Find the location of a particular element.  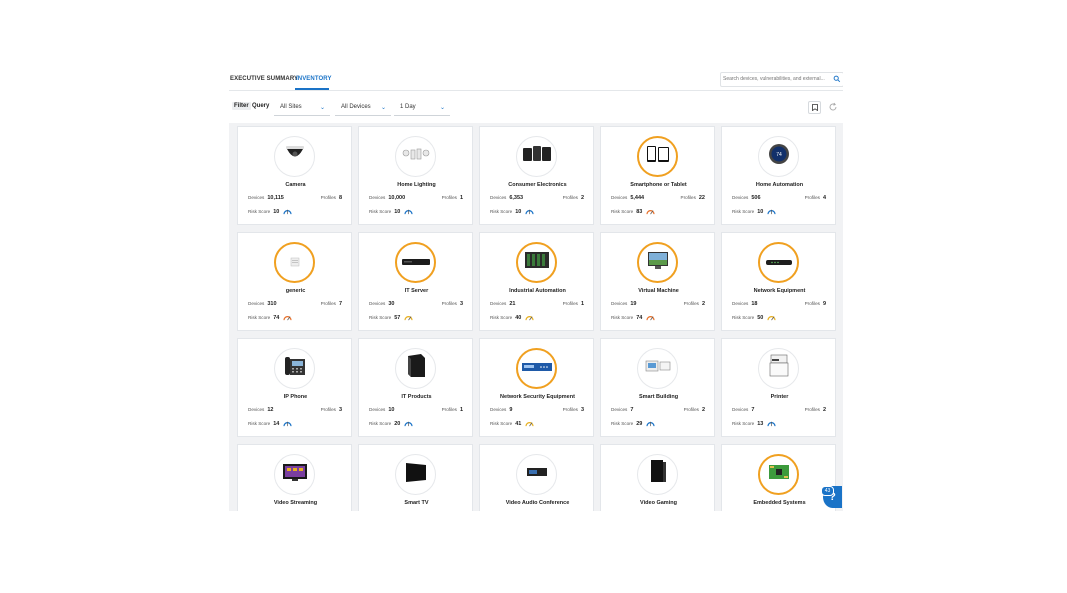

category-name: Video Streaming is located at coordinates (295, 503).